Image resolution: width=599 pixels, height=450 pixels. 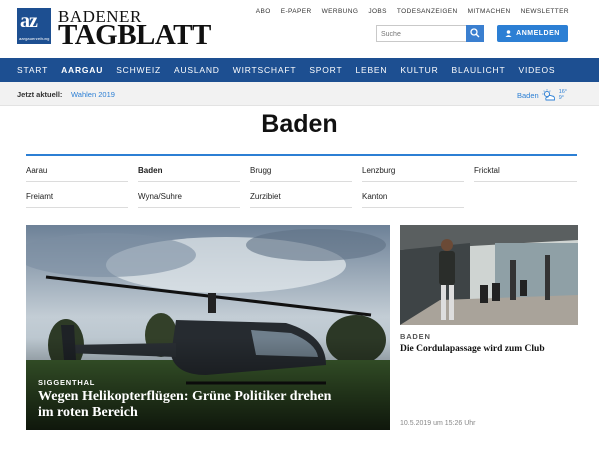 I want to click on util-link-jobs: JOBS, so click(x=377, y=11).